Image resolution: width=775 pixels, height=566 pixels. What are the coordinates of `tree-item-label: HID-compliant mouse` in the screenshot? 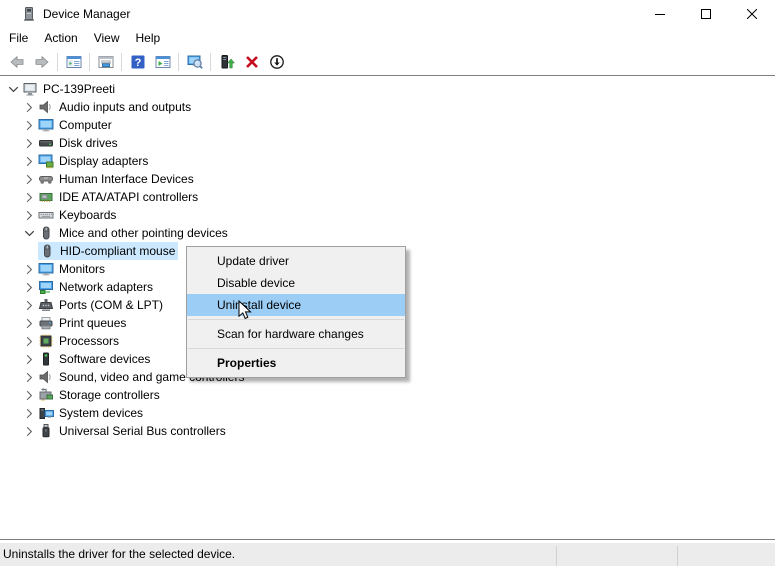 It's located at (118, 251).